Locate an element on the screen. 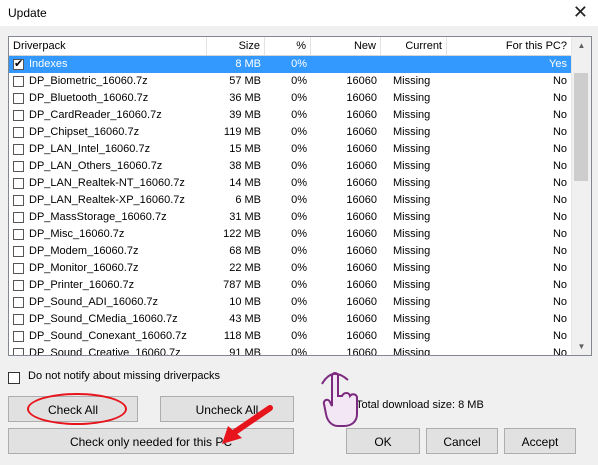 The height and width of the screenshot is (465, 598). close-icon: ✕ is located at coordinates (580, 12).